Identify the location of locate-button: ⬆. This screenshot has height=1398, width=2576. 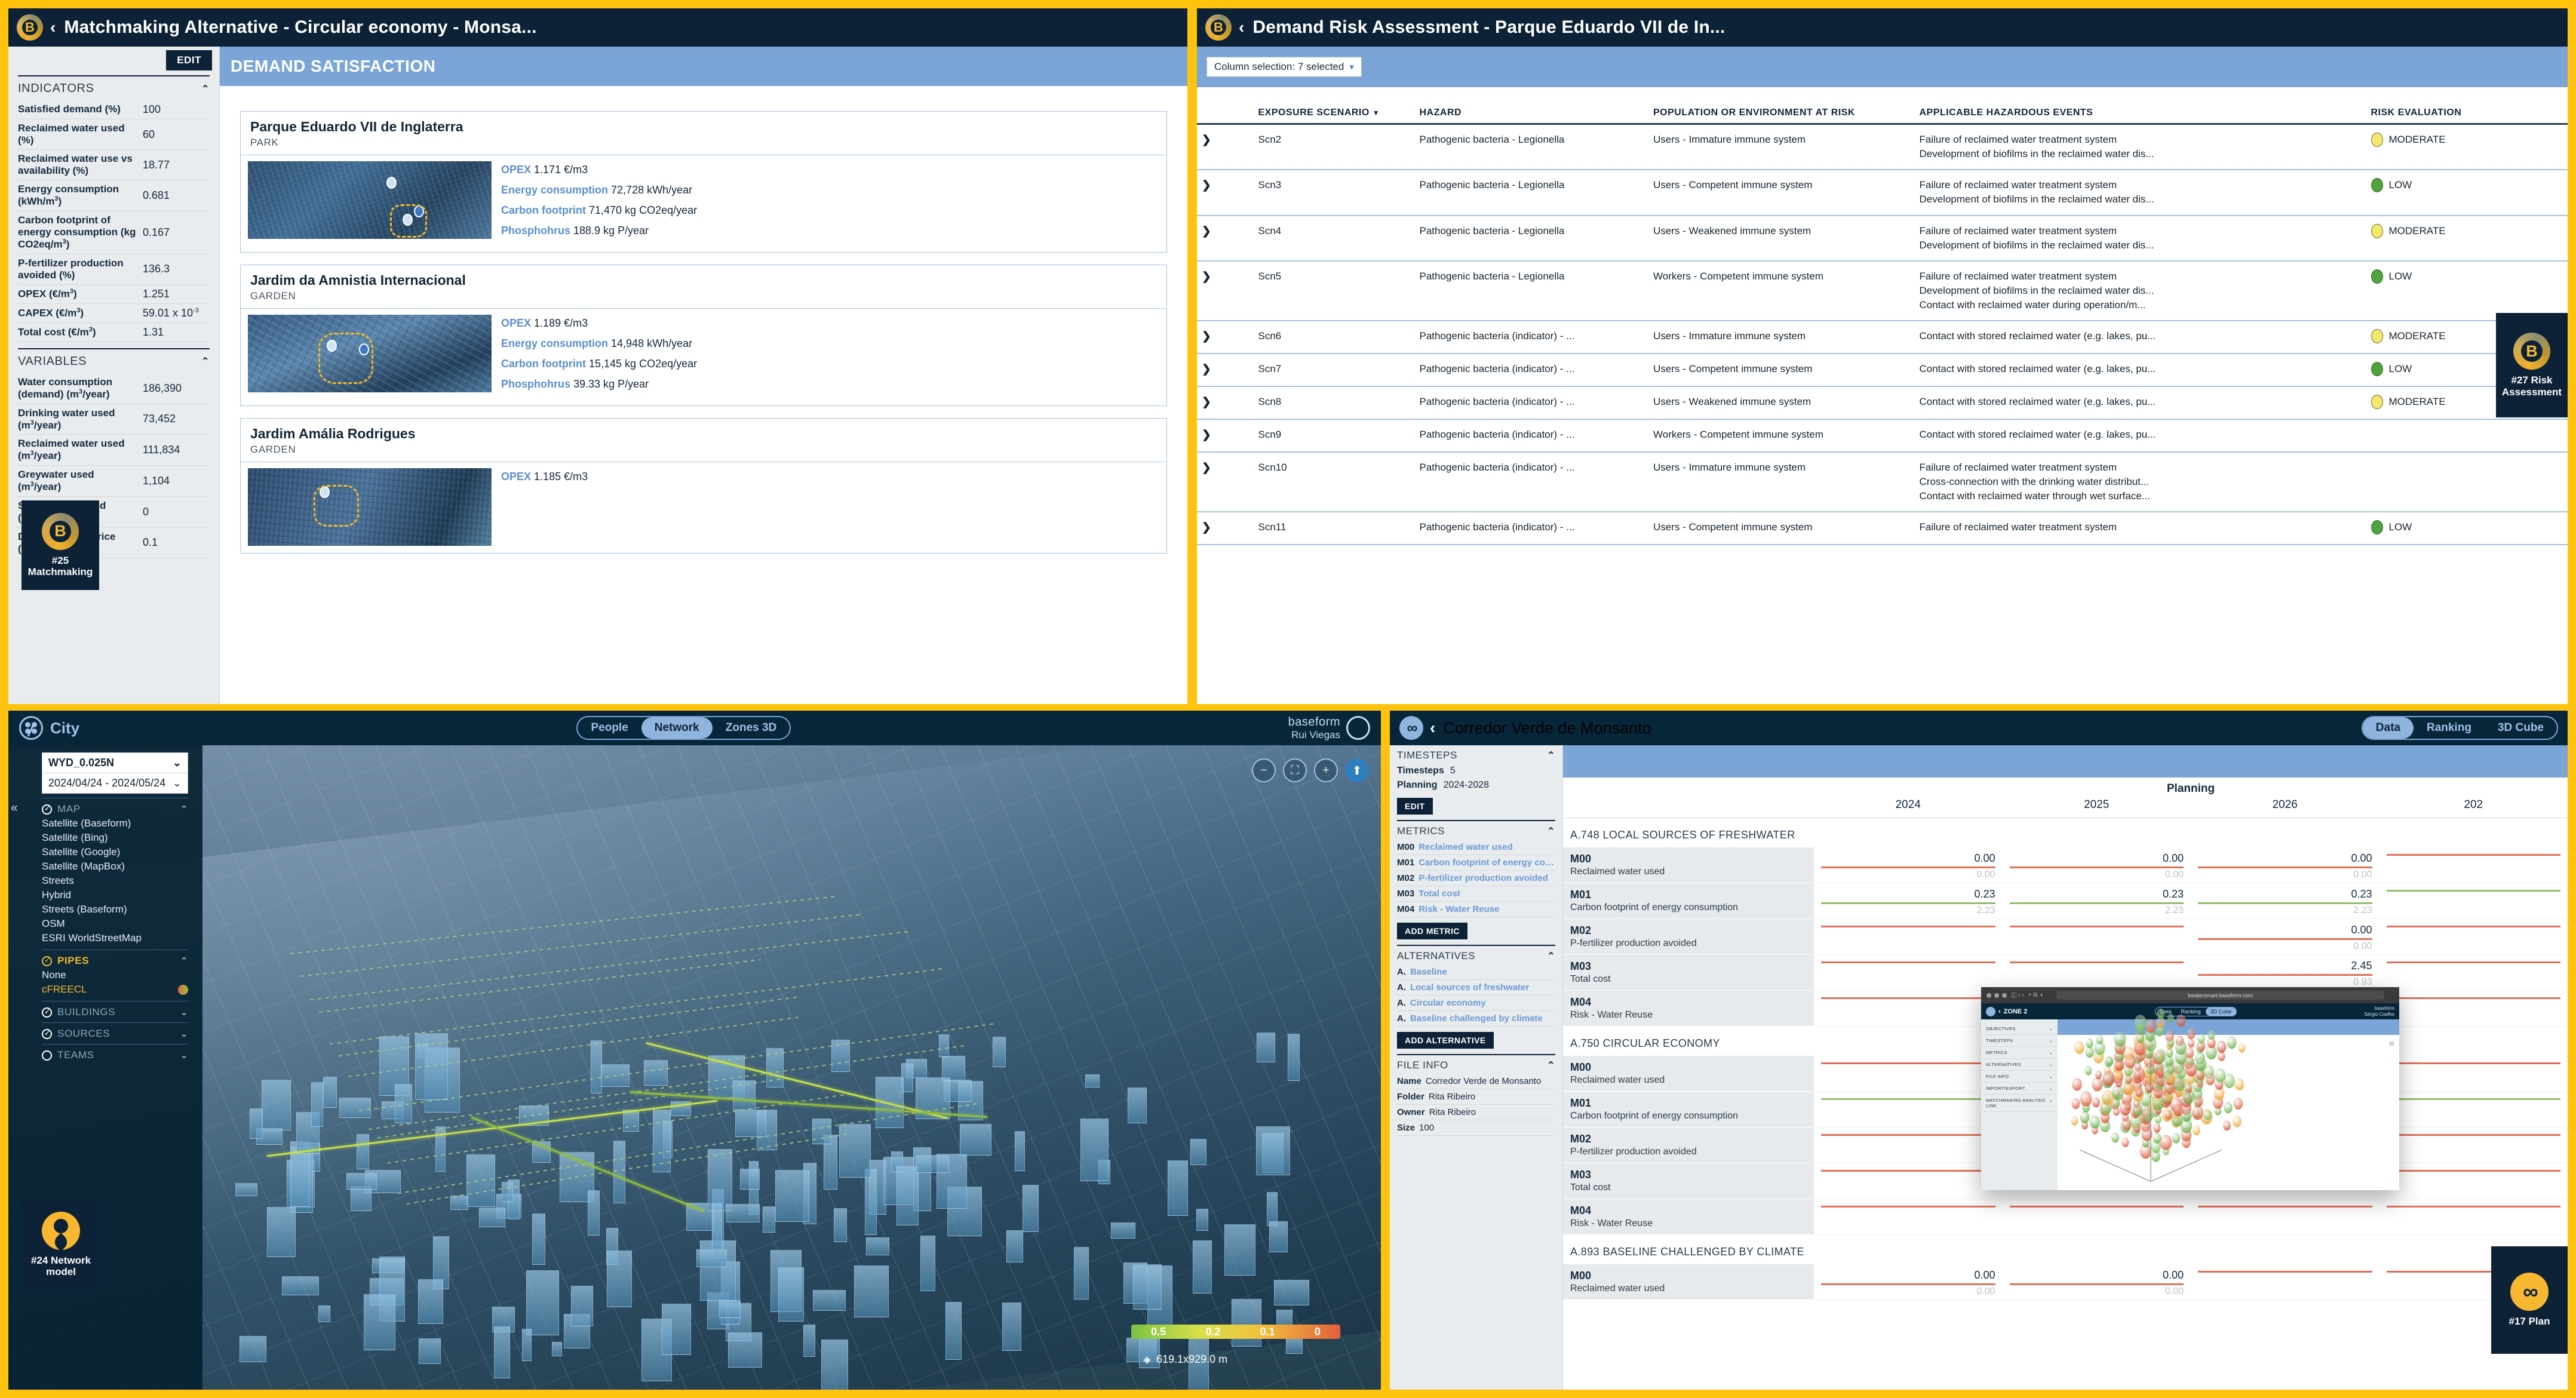
(1357, 770).